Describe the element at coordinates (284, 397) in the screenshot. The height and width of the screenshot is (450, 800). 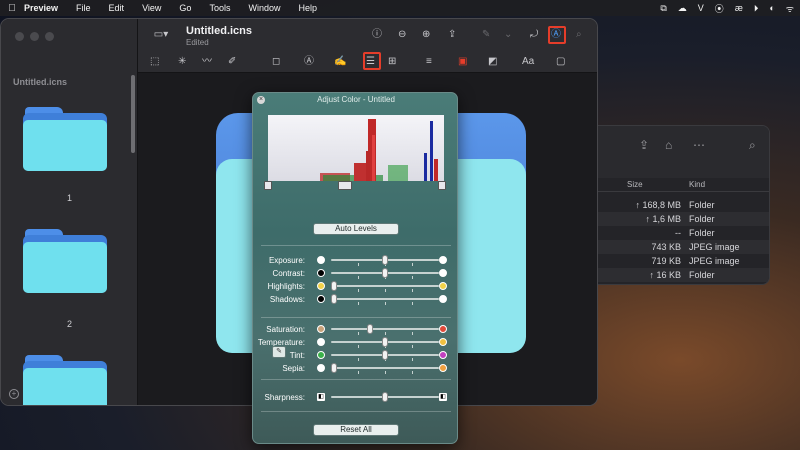
I see `sharpness-label: Sharpness:` at that location.